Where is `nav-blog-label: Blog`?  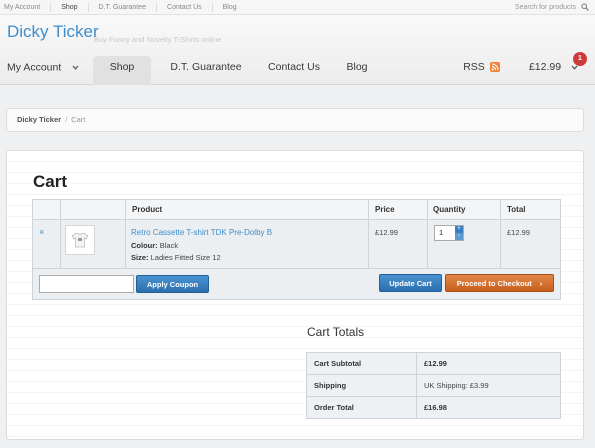
nav-blog-label: Blog is located at coordinates (357, 67).